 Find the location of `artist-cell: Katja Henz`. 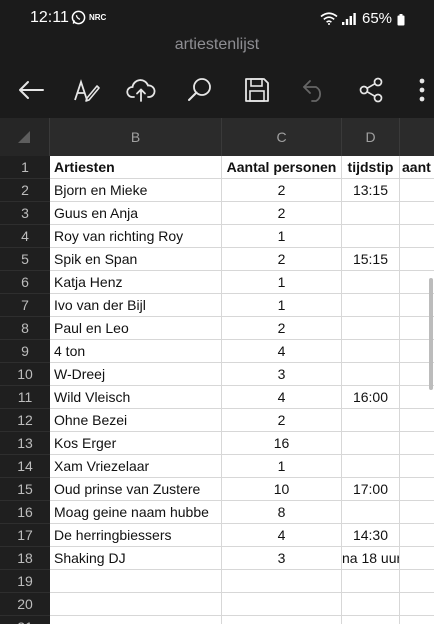

artist-cell: Katja Henz is located at coordinates (136, 282).